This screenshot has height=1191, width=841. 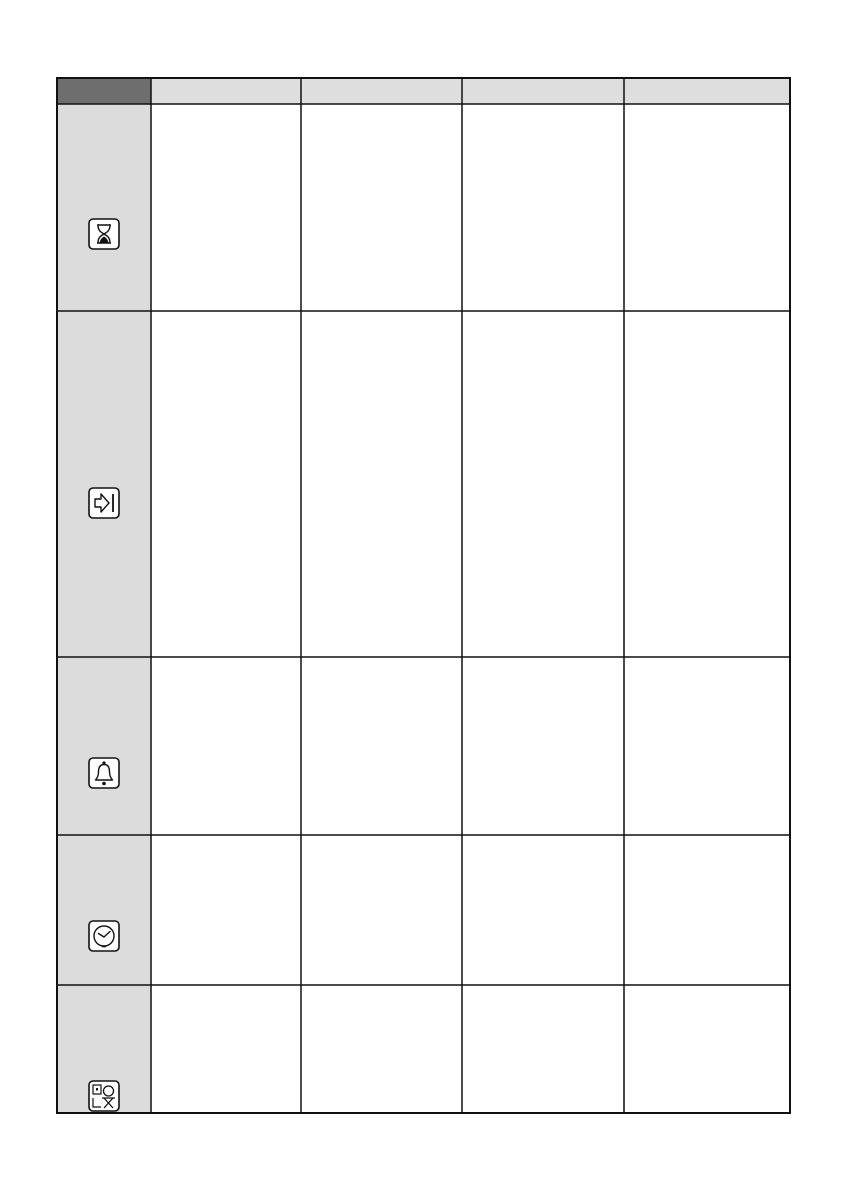 I want to click on clock-icon, so click(x=104, y=936).